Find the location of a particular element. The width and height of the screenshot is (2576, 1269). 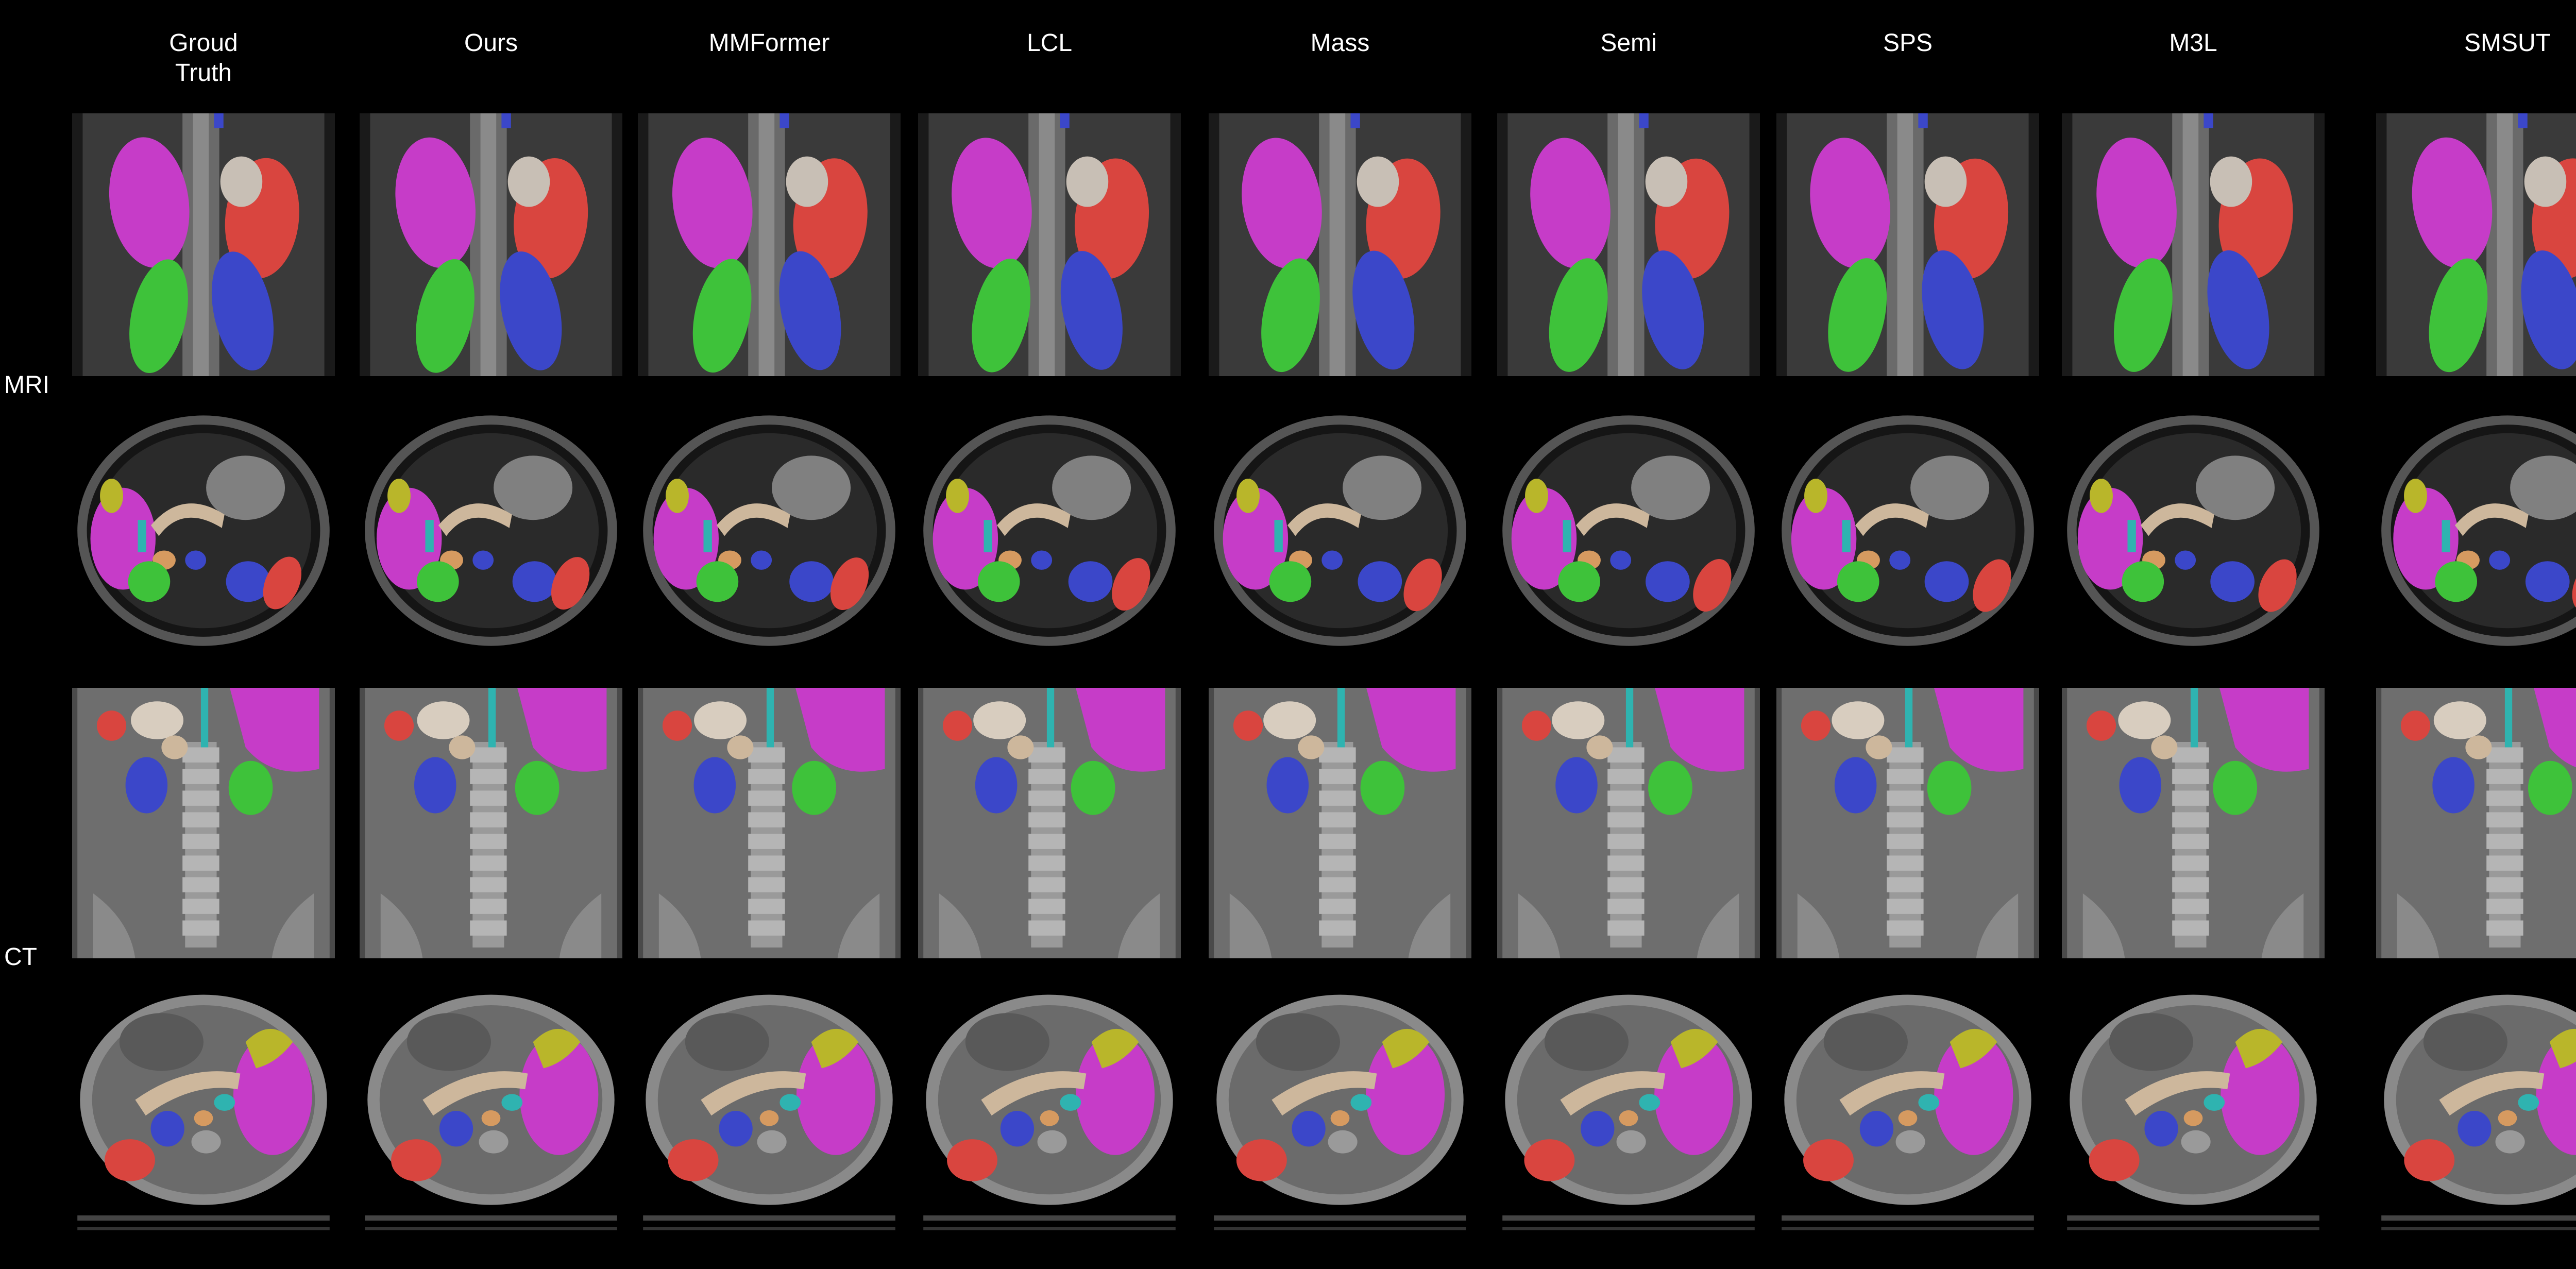

segmentation-panel-ct-axial-sps is located at coordinates (1907, 1111).